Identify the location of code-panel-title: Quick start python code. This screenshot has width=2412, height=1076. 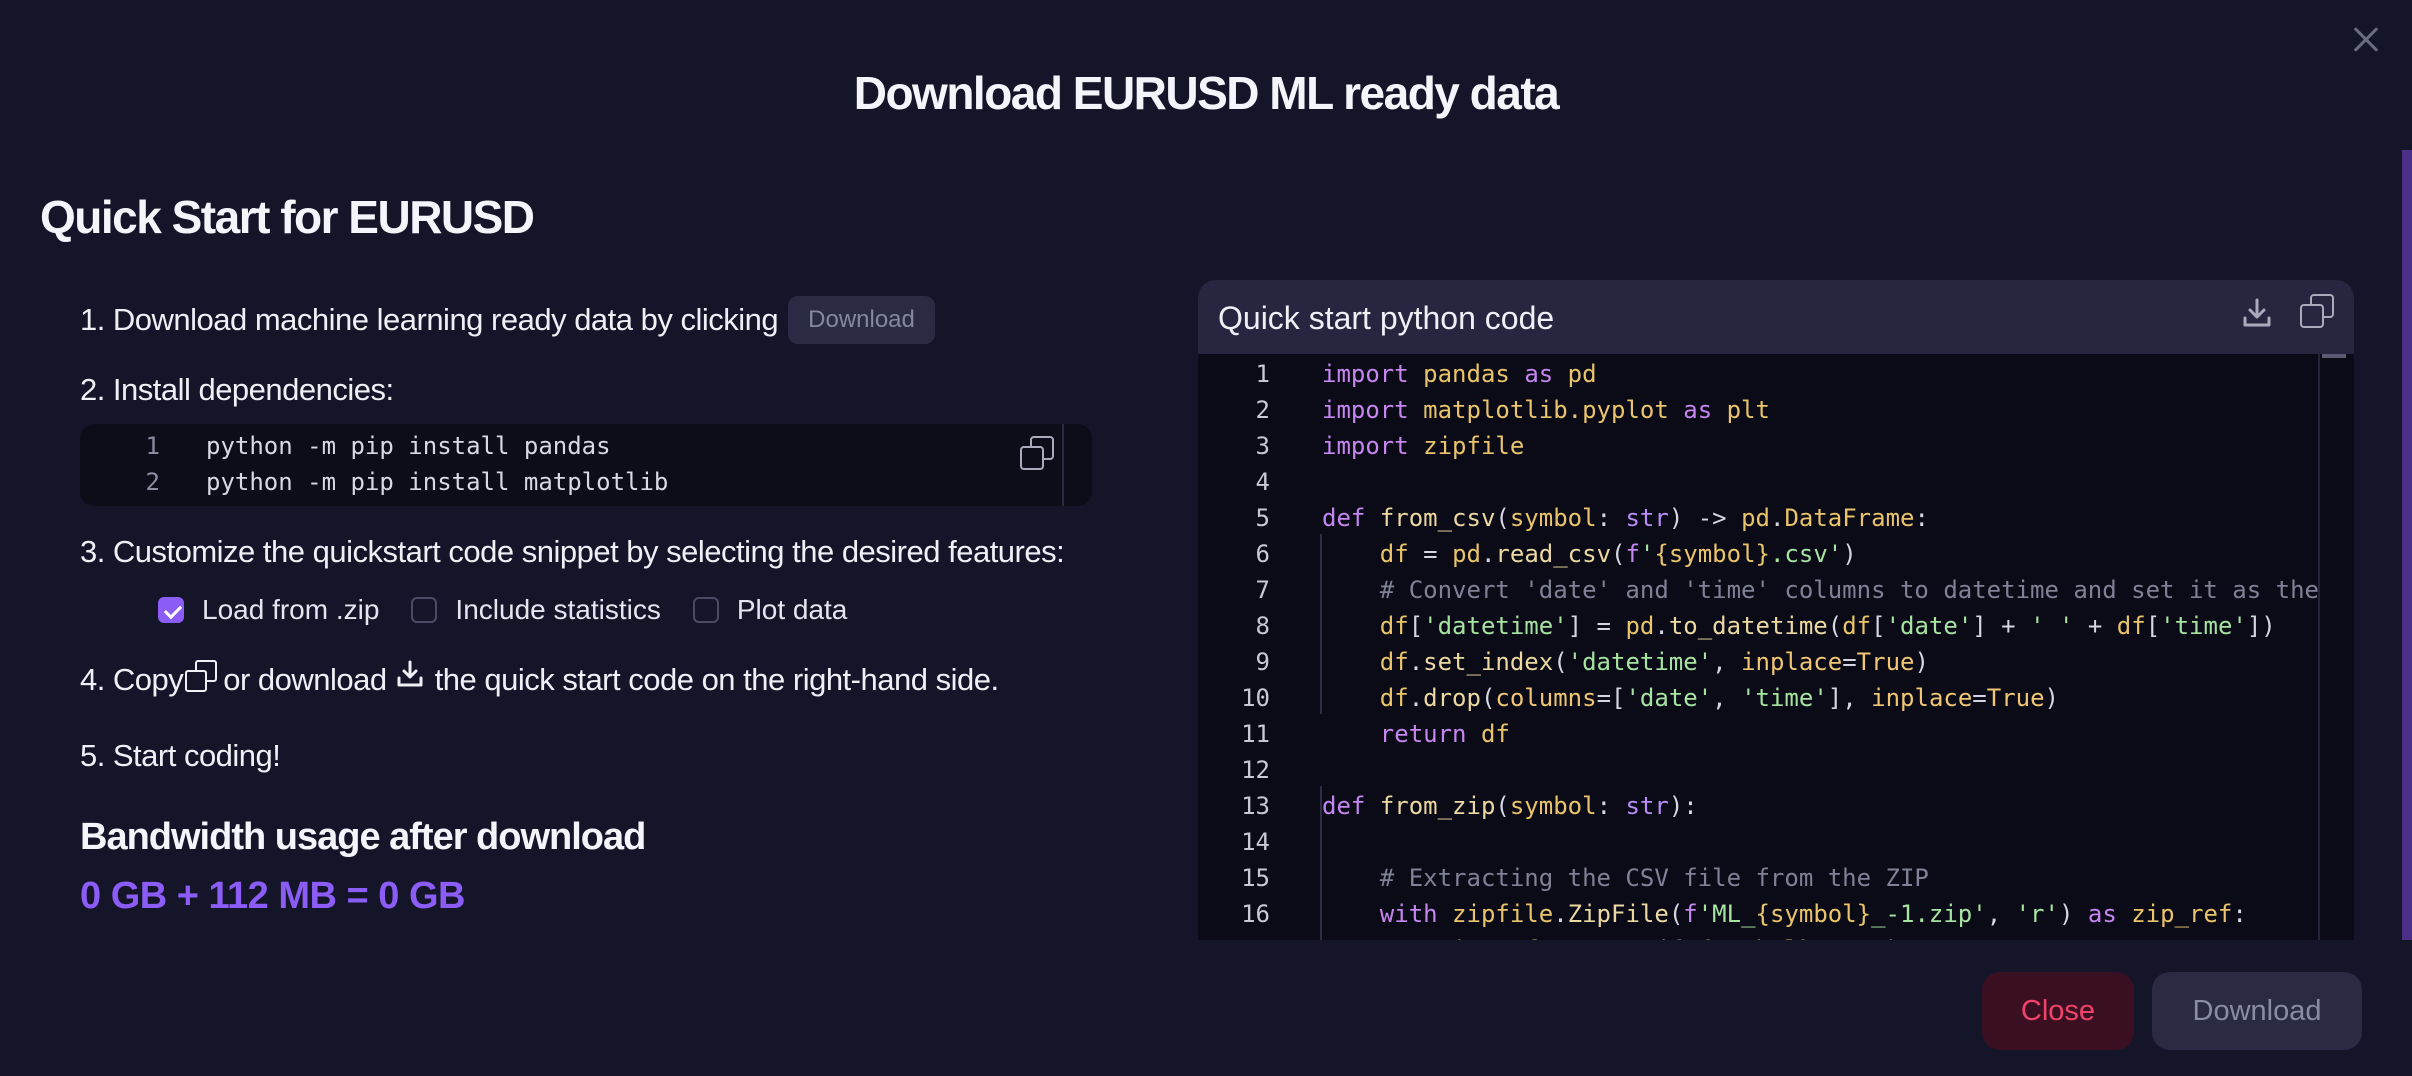
(1386, 318).